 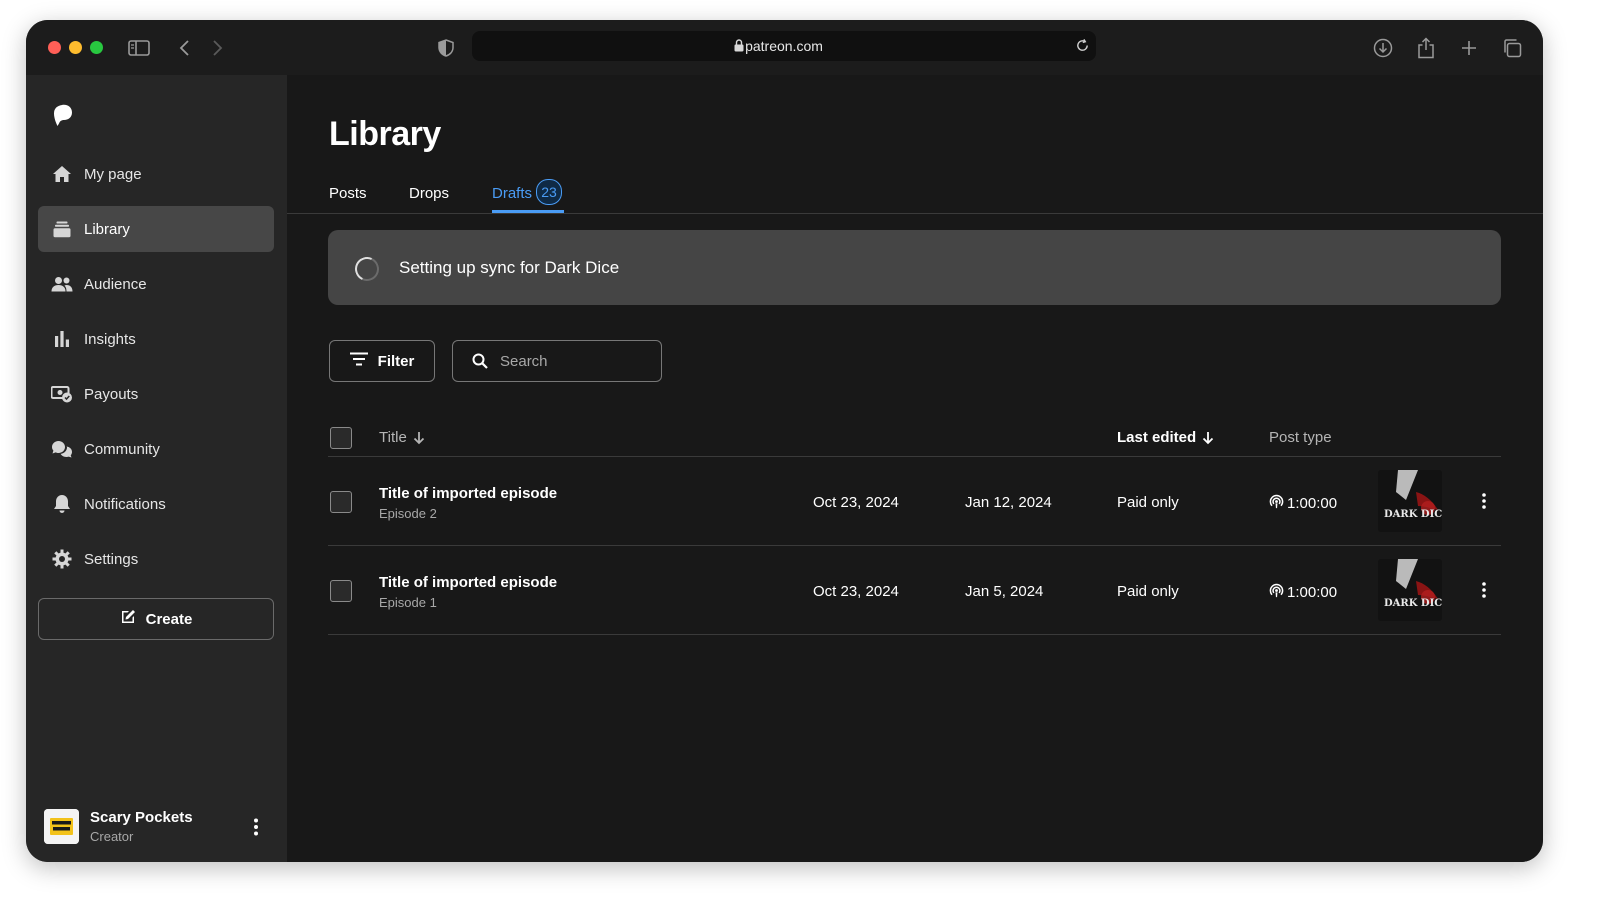 I want to click on create-button-label: Create, so click(x=169, y=619).